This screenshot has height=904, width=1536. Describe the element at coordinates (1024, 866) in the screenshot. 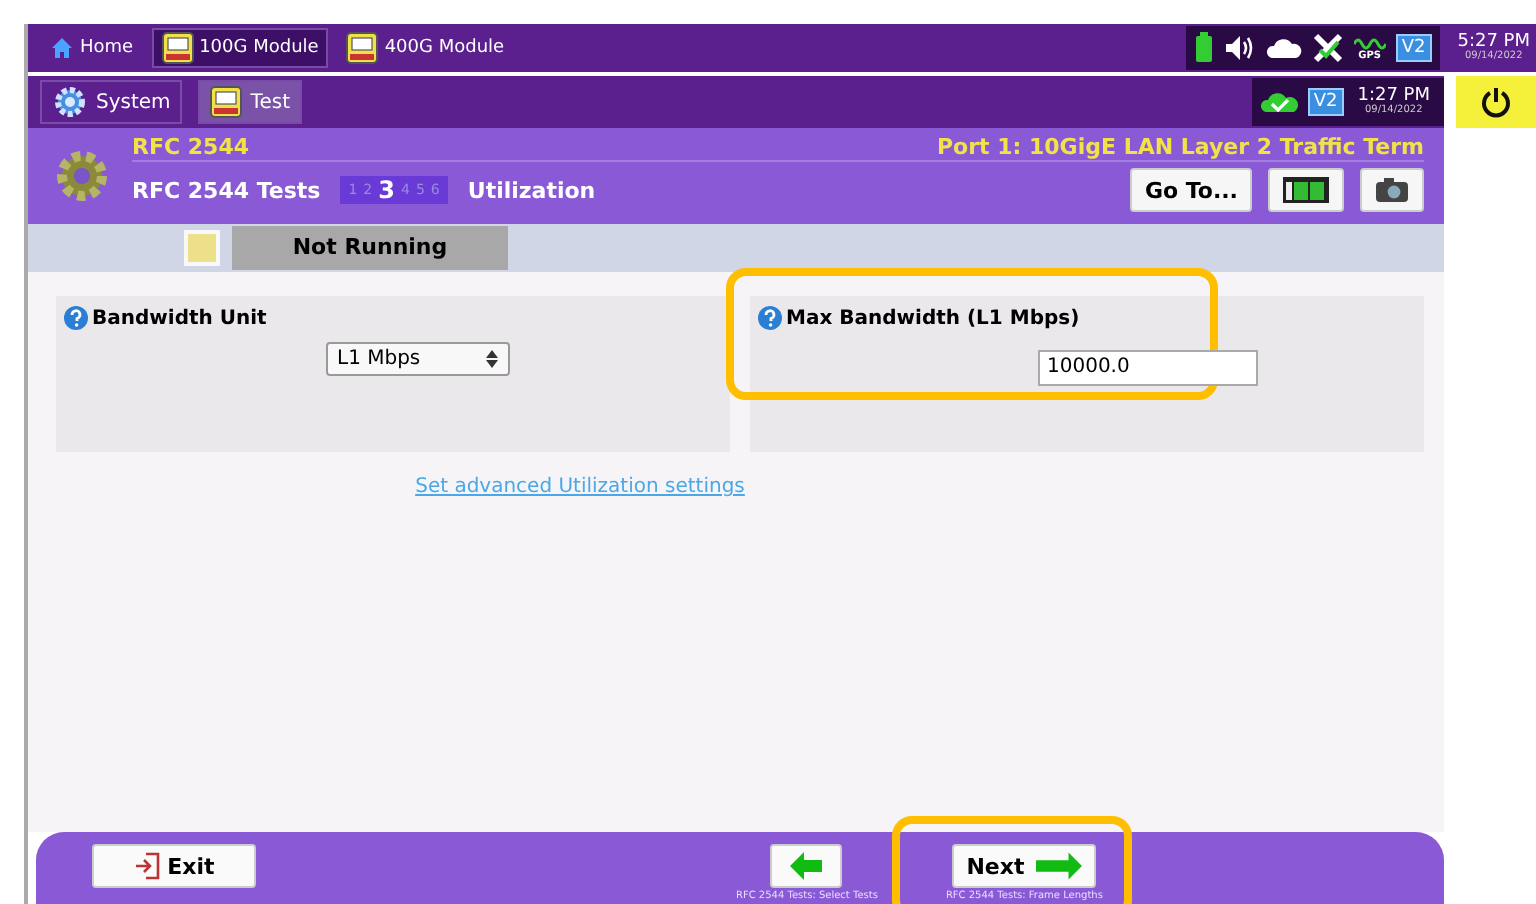

I see `next-button: Next` at that location.